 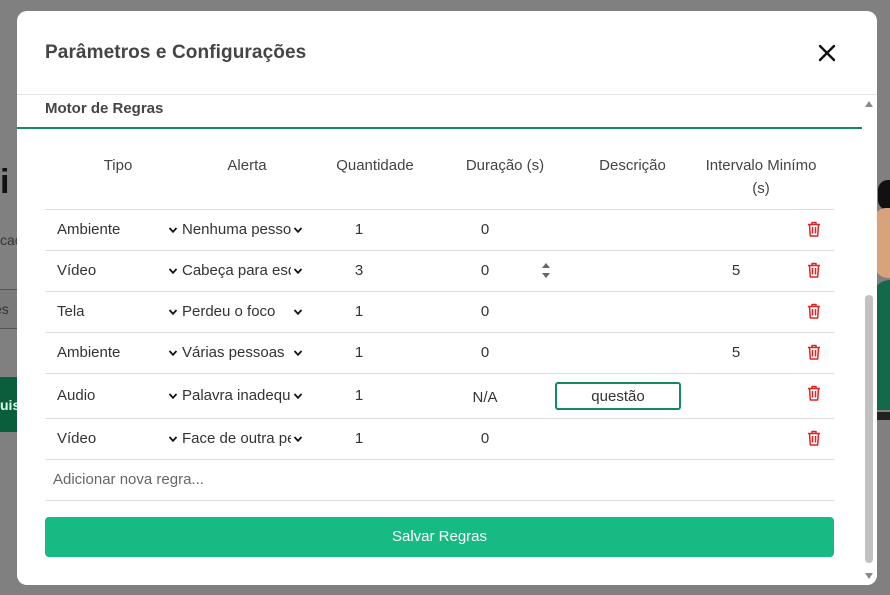 I want to click on modal-header: Parâmetros e Configurações, so click(x=447, y=53).